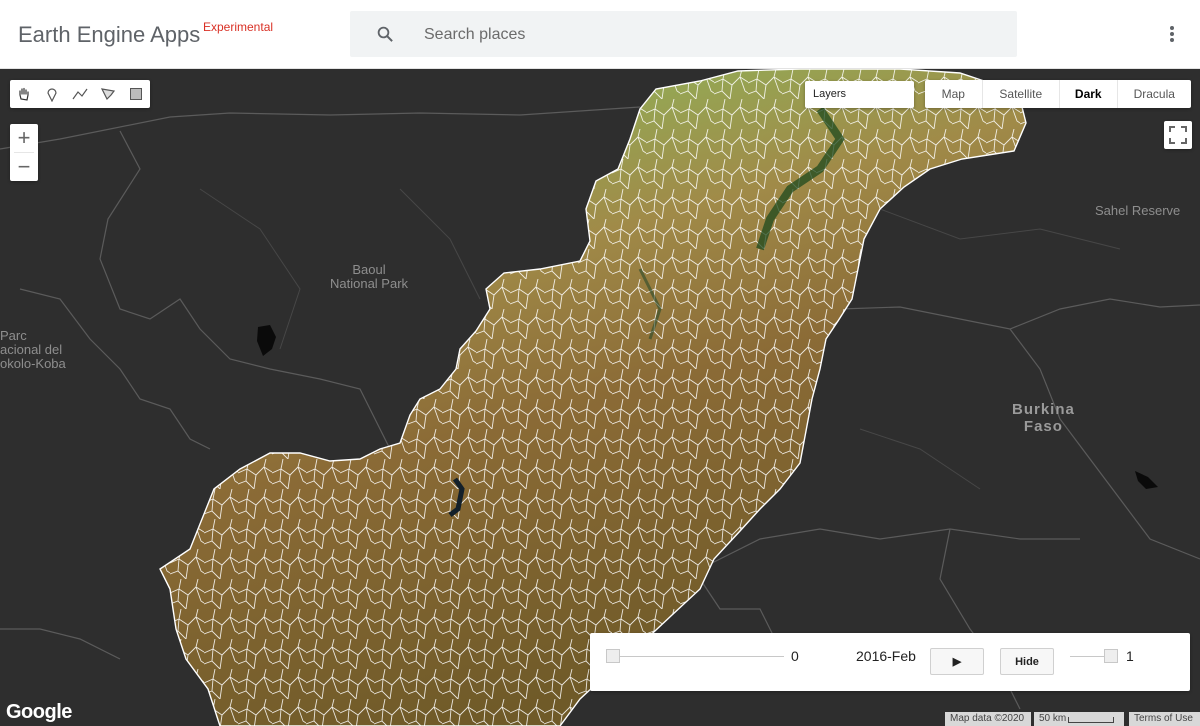 The image size is (1200, 726). Describe the element at coordinates (886, 656) in the screenshot. I see `current-date-label: 2016-Feb` at that location.